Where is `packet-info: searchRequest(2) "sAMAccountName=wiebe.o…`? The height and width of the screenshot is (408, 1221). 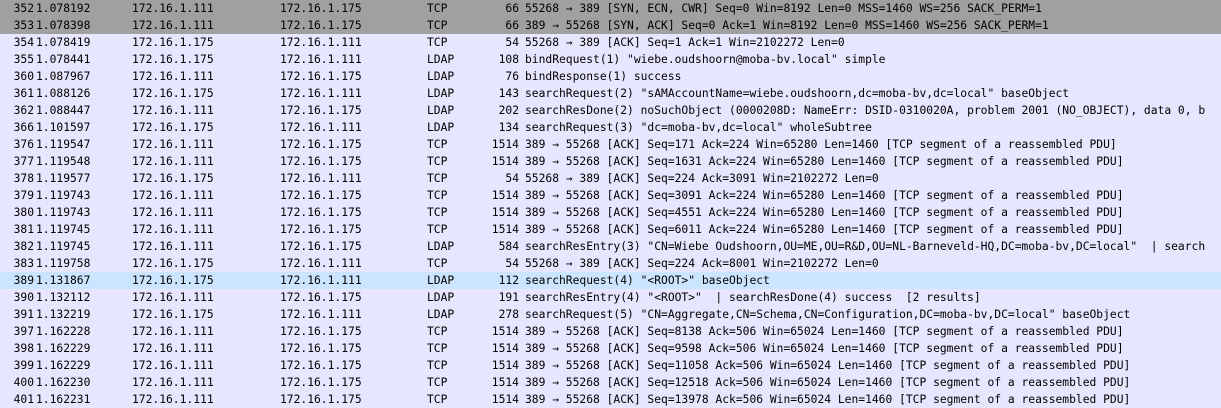 packet-info: searchRequest(2) "sAMAccountName=wiebe.o… is located at coordinates (797, 93).